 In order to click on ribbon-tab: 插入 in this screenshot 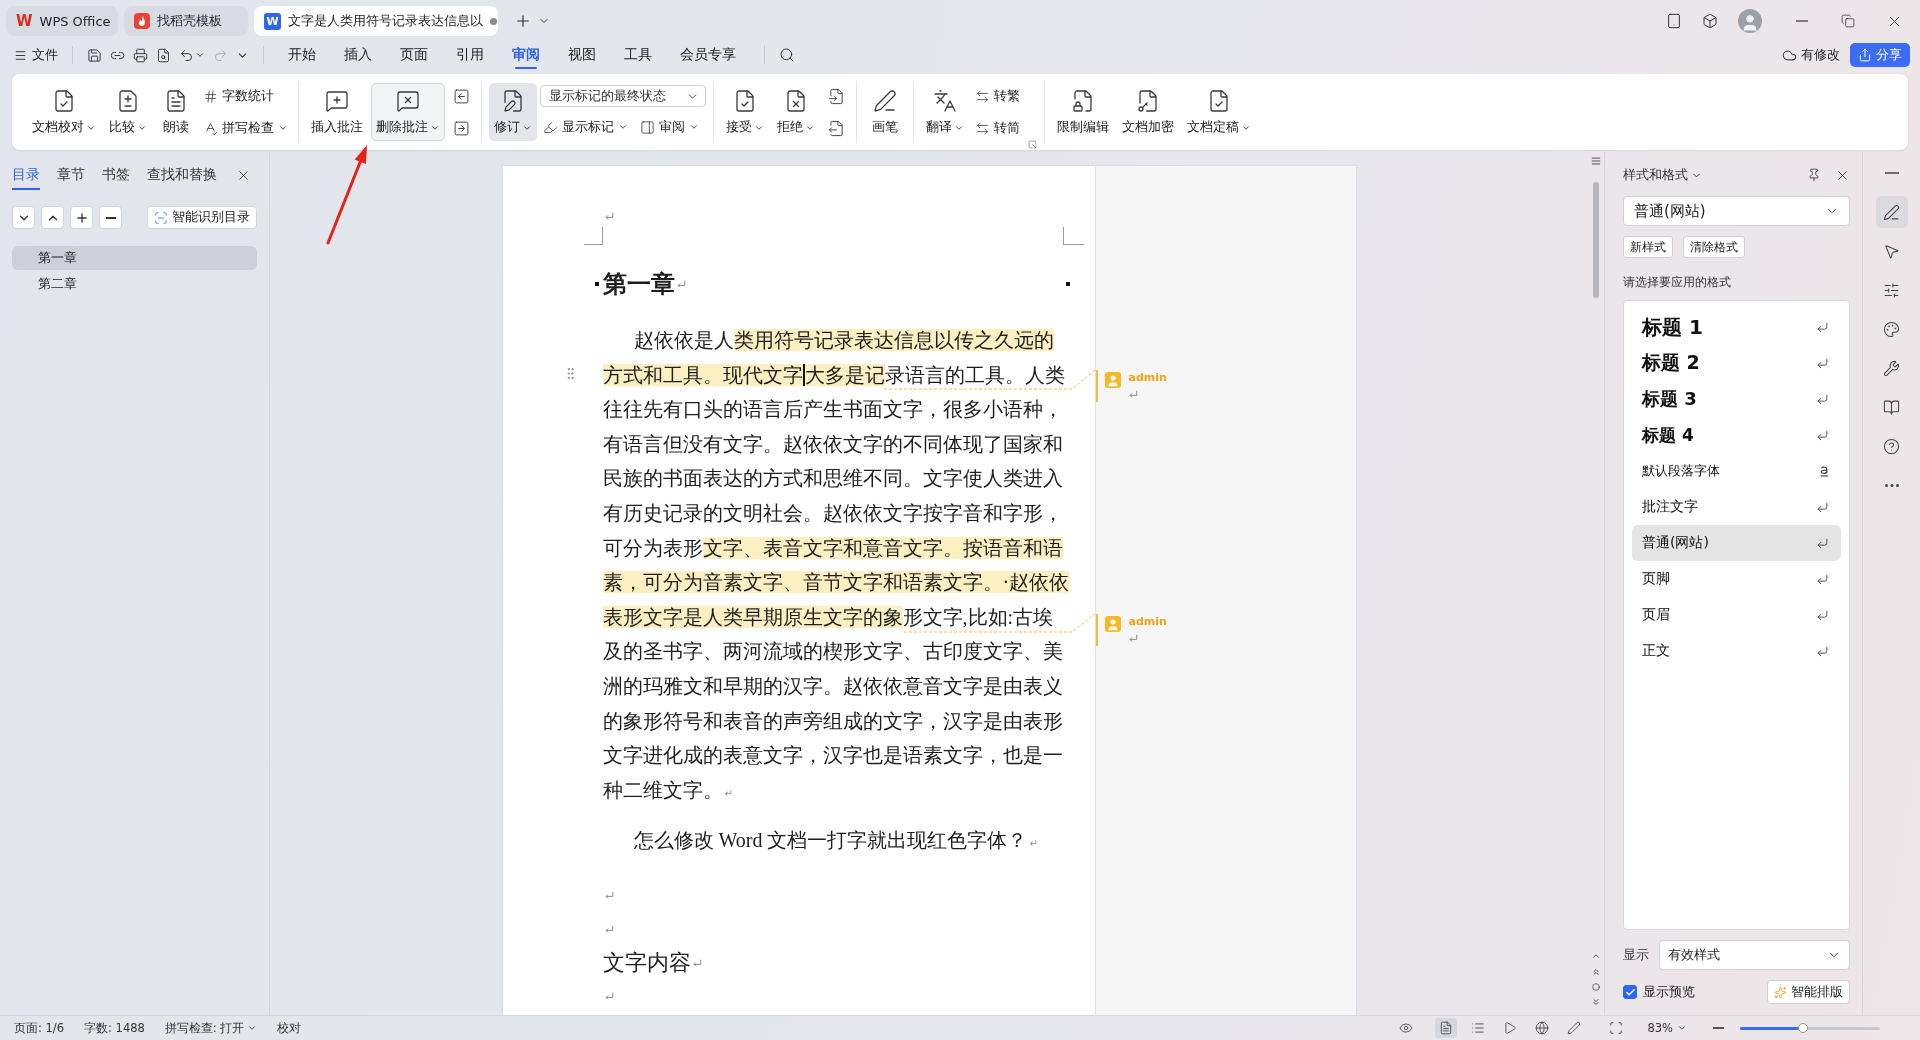, I will do `click(358, 55)`.